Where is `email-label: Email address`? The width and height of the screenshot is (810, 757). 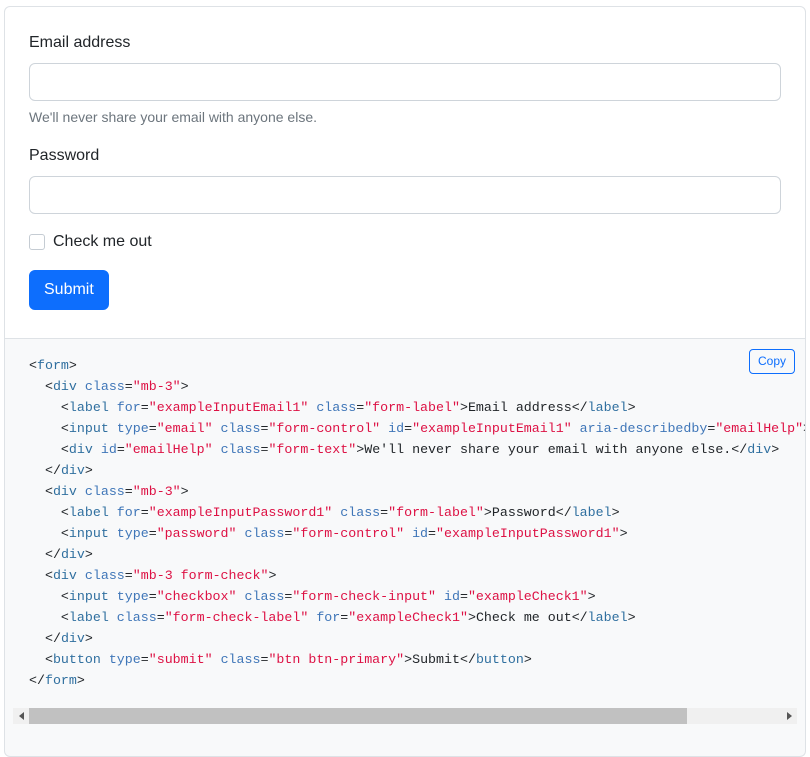 email-label: Email address is located at coordinates (80, 42).